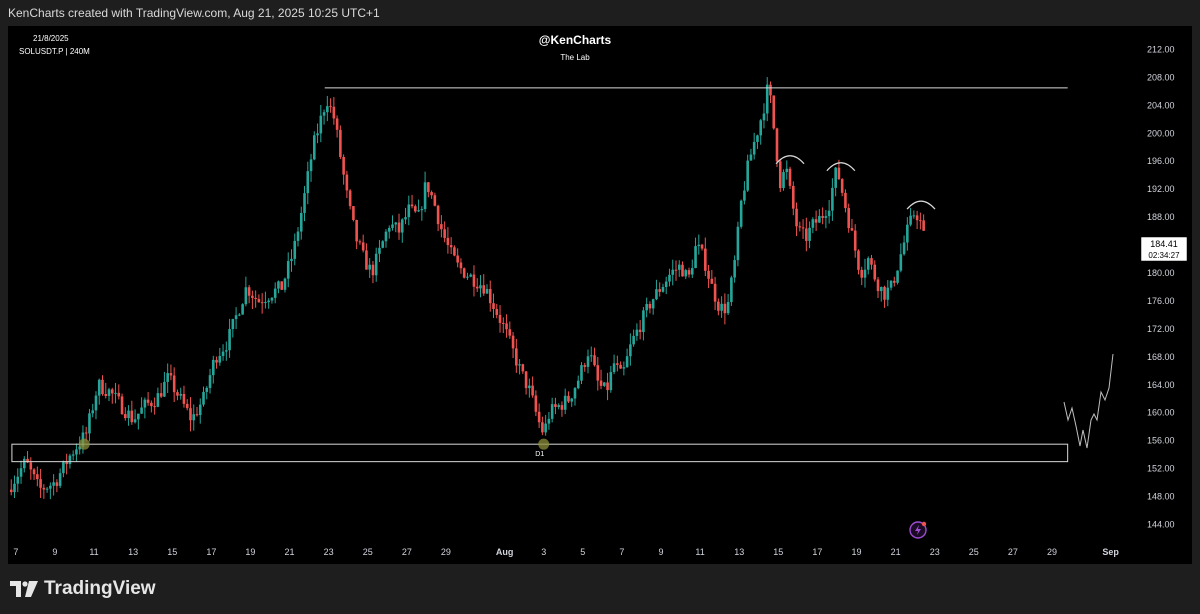 This screenshot has height=614, width=1200. I want to click on y-tick-label: 196.00, so click(1161, 161).